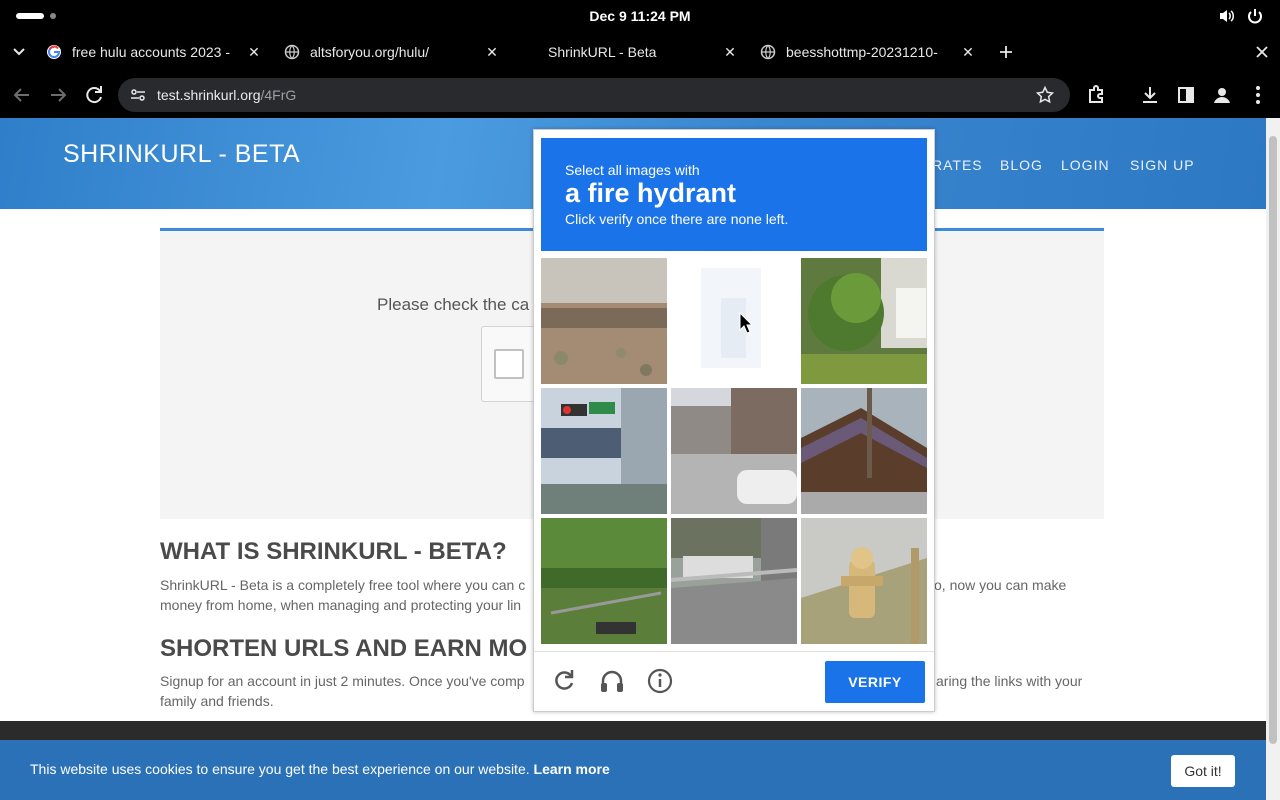 This screenshot has width=1280, height=800. I want to click on nav-blog: BLOG, so click(1021, 165).